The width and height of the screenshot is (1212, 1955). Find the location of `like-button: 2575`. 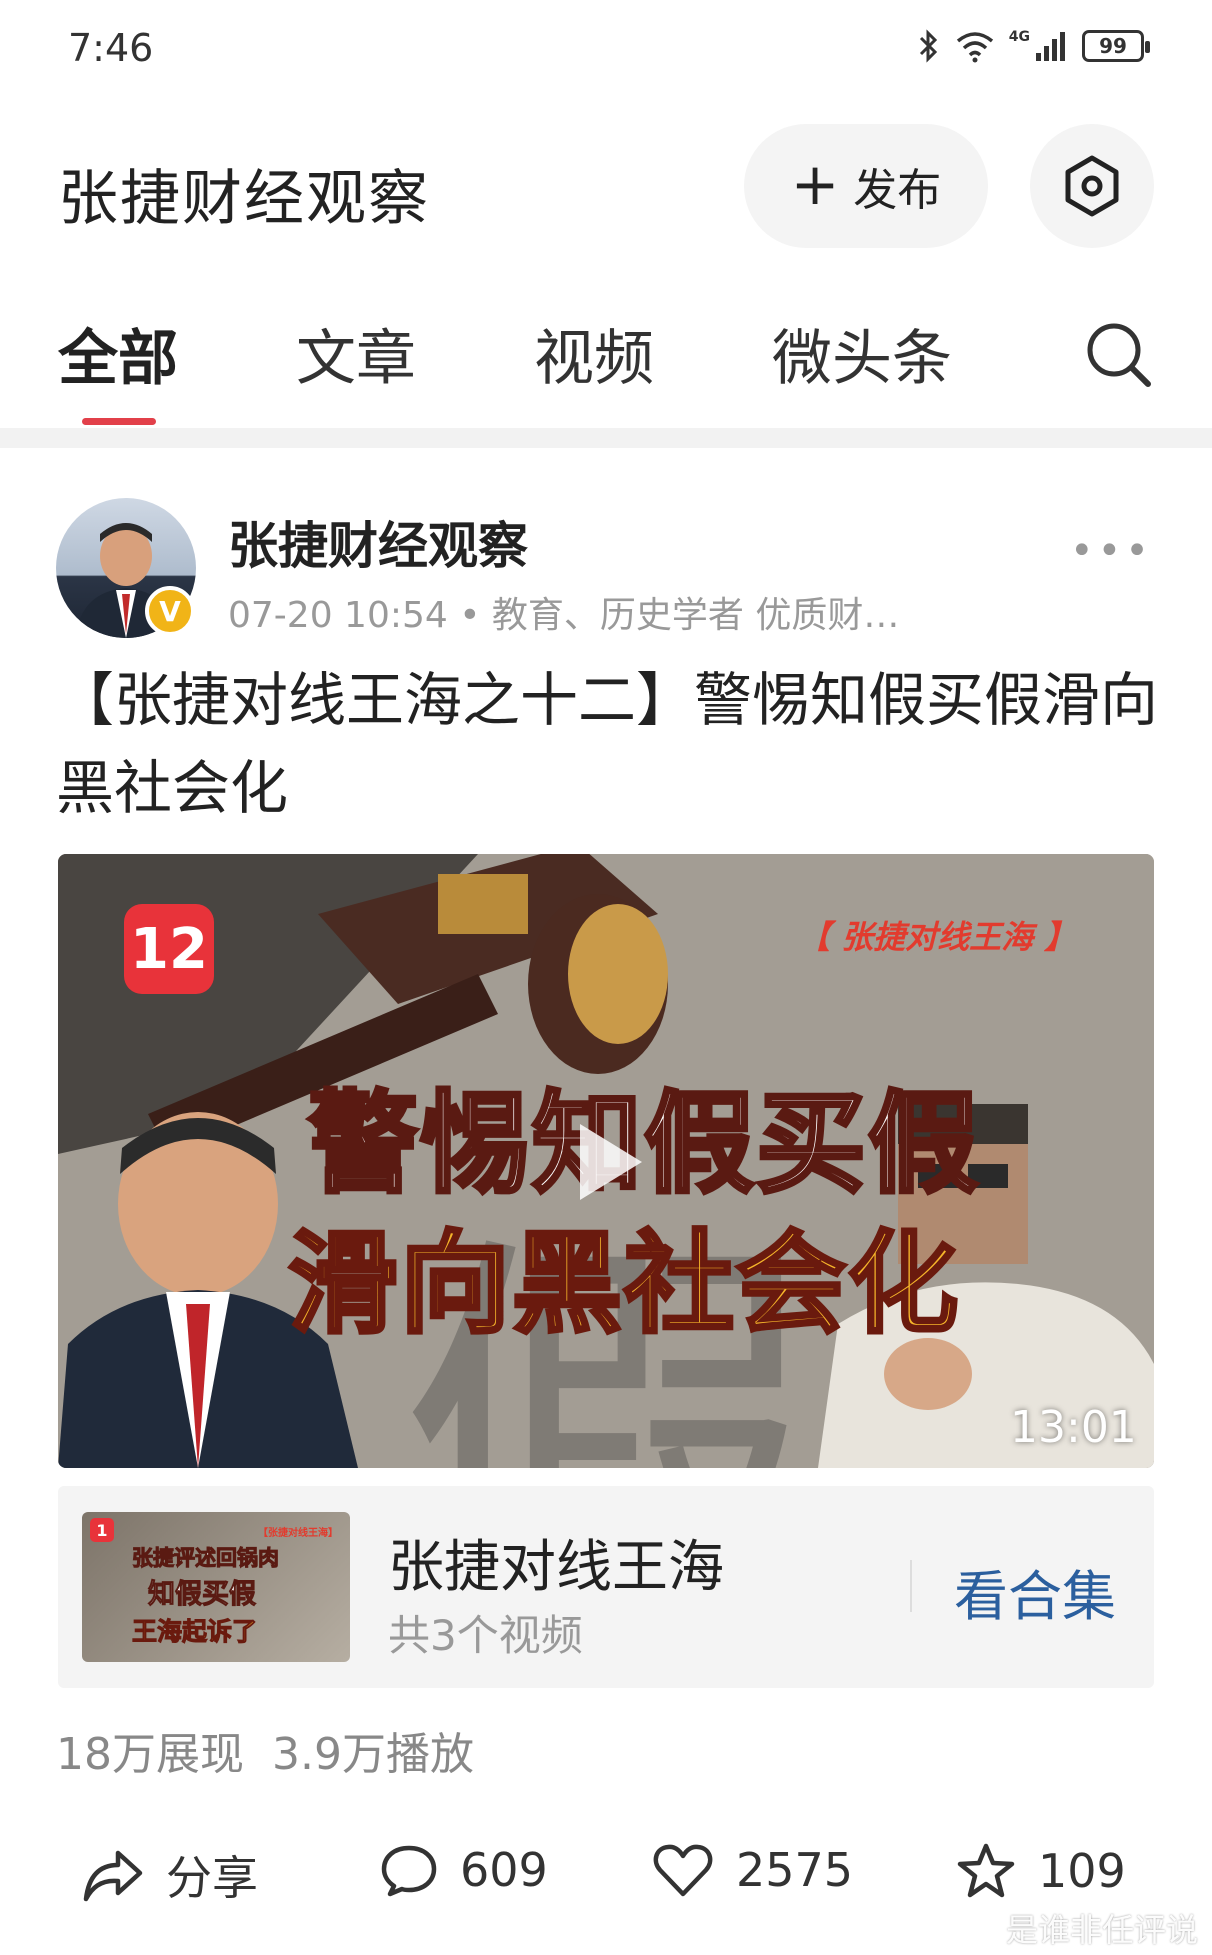

like-button: 2575 is located at coordinates (752, 1870).